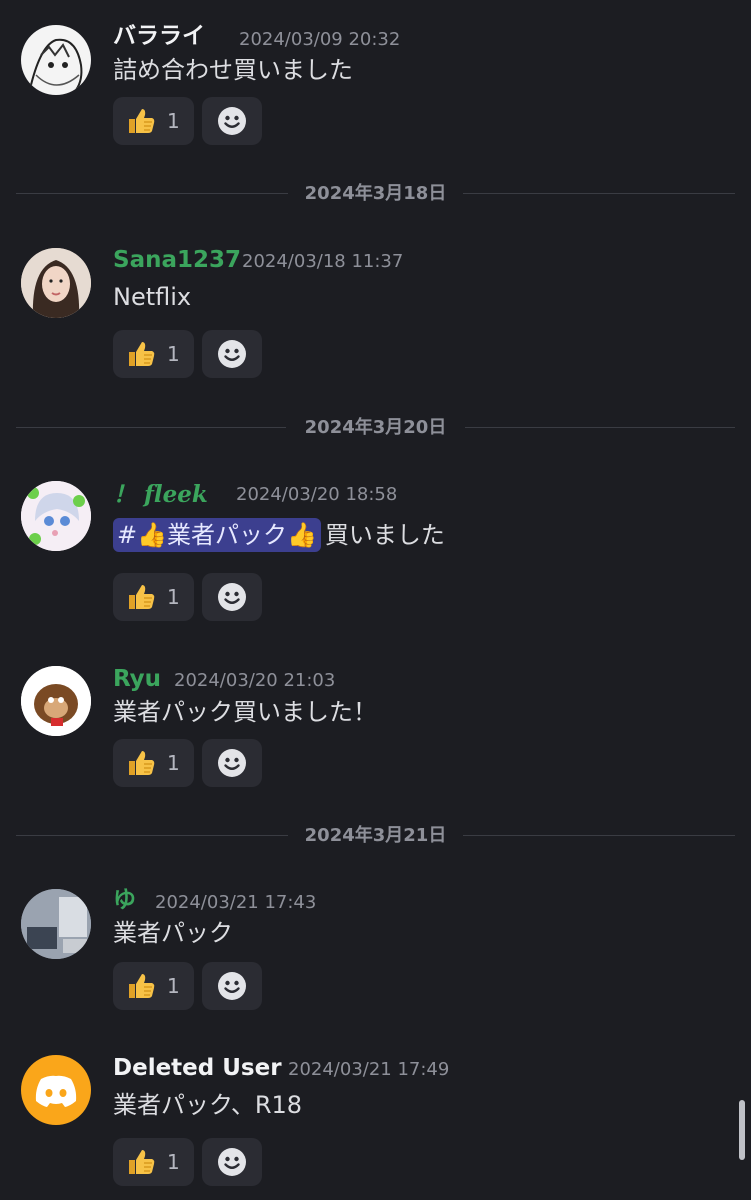 The width and height of the screenshot is (751, 1200). Describe the element at coordinates (245, 712) in the screenshot. I see `message-text: 業者パック買いました！` at that location.